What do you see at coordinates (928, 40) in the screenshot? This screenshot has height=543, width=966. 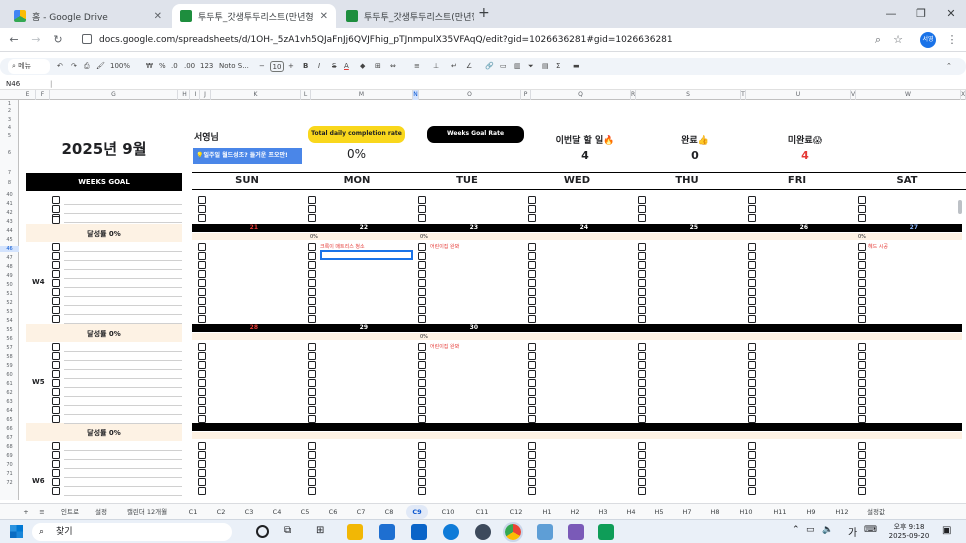 I see `profile-avatar: 서영` at bounding box center [928, 40].